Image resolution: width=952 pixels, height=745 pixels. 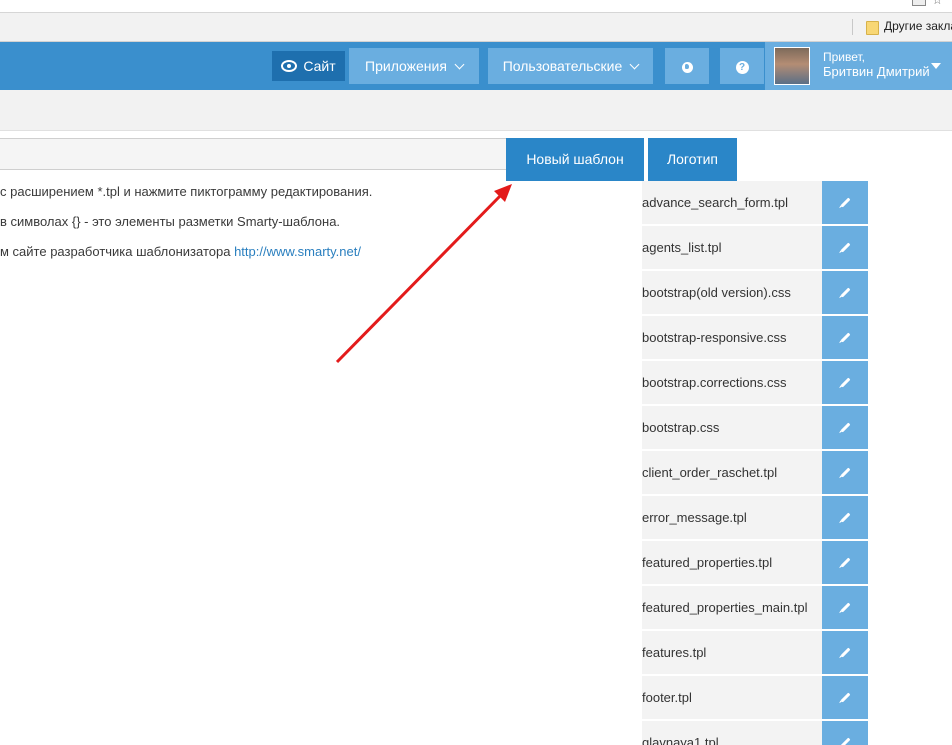 What do you see at coordinates (937, 3) in the screenshot?
I see `bookmark-star-icon: ☆` at bounding box center [937, 3].